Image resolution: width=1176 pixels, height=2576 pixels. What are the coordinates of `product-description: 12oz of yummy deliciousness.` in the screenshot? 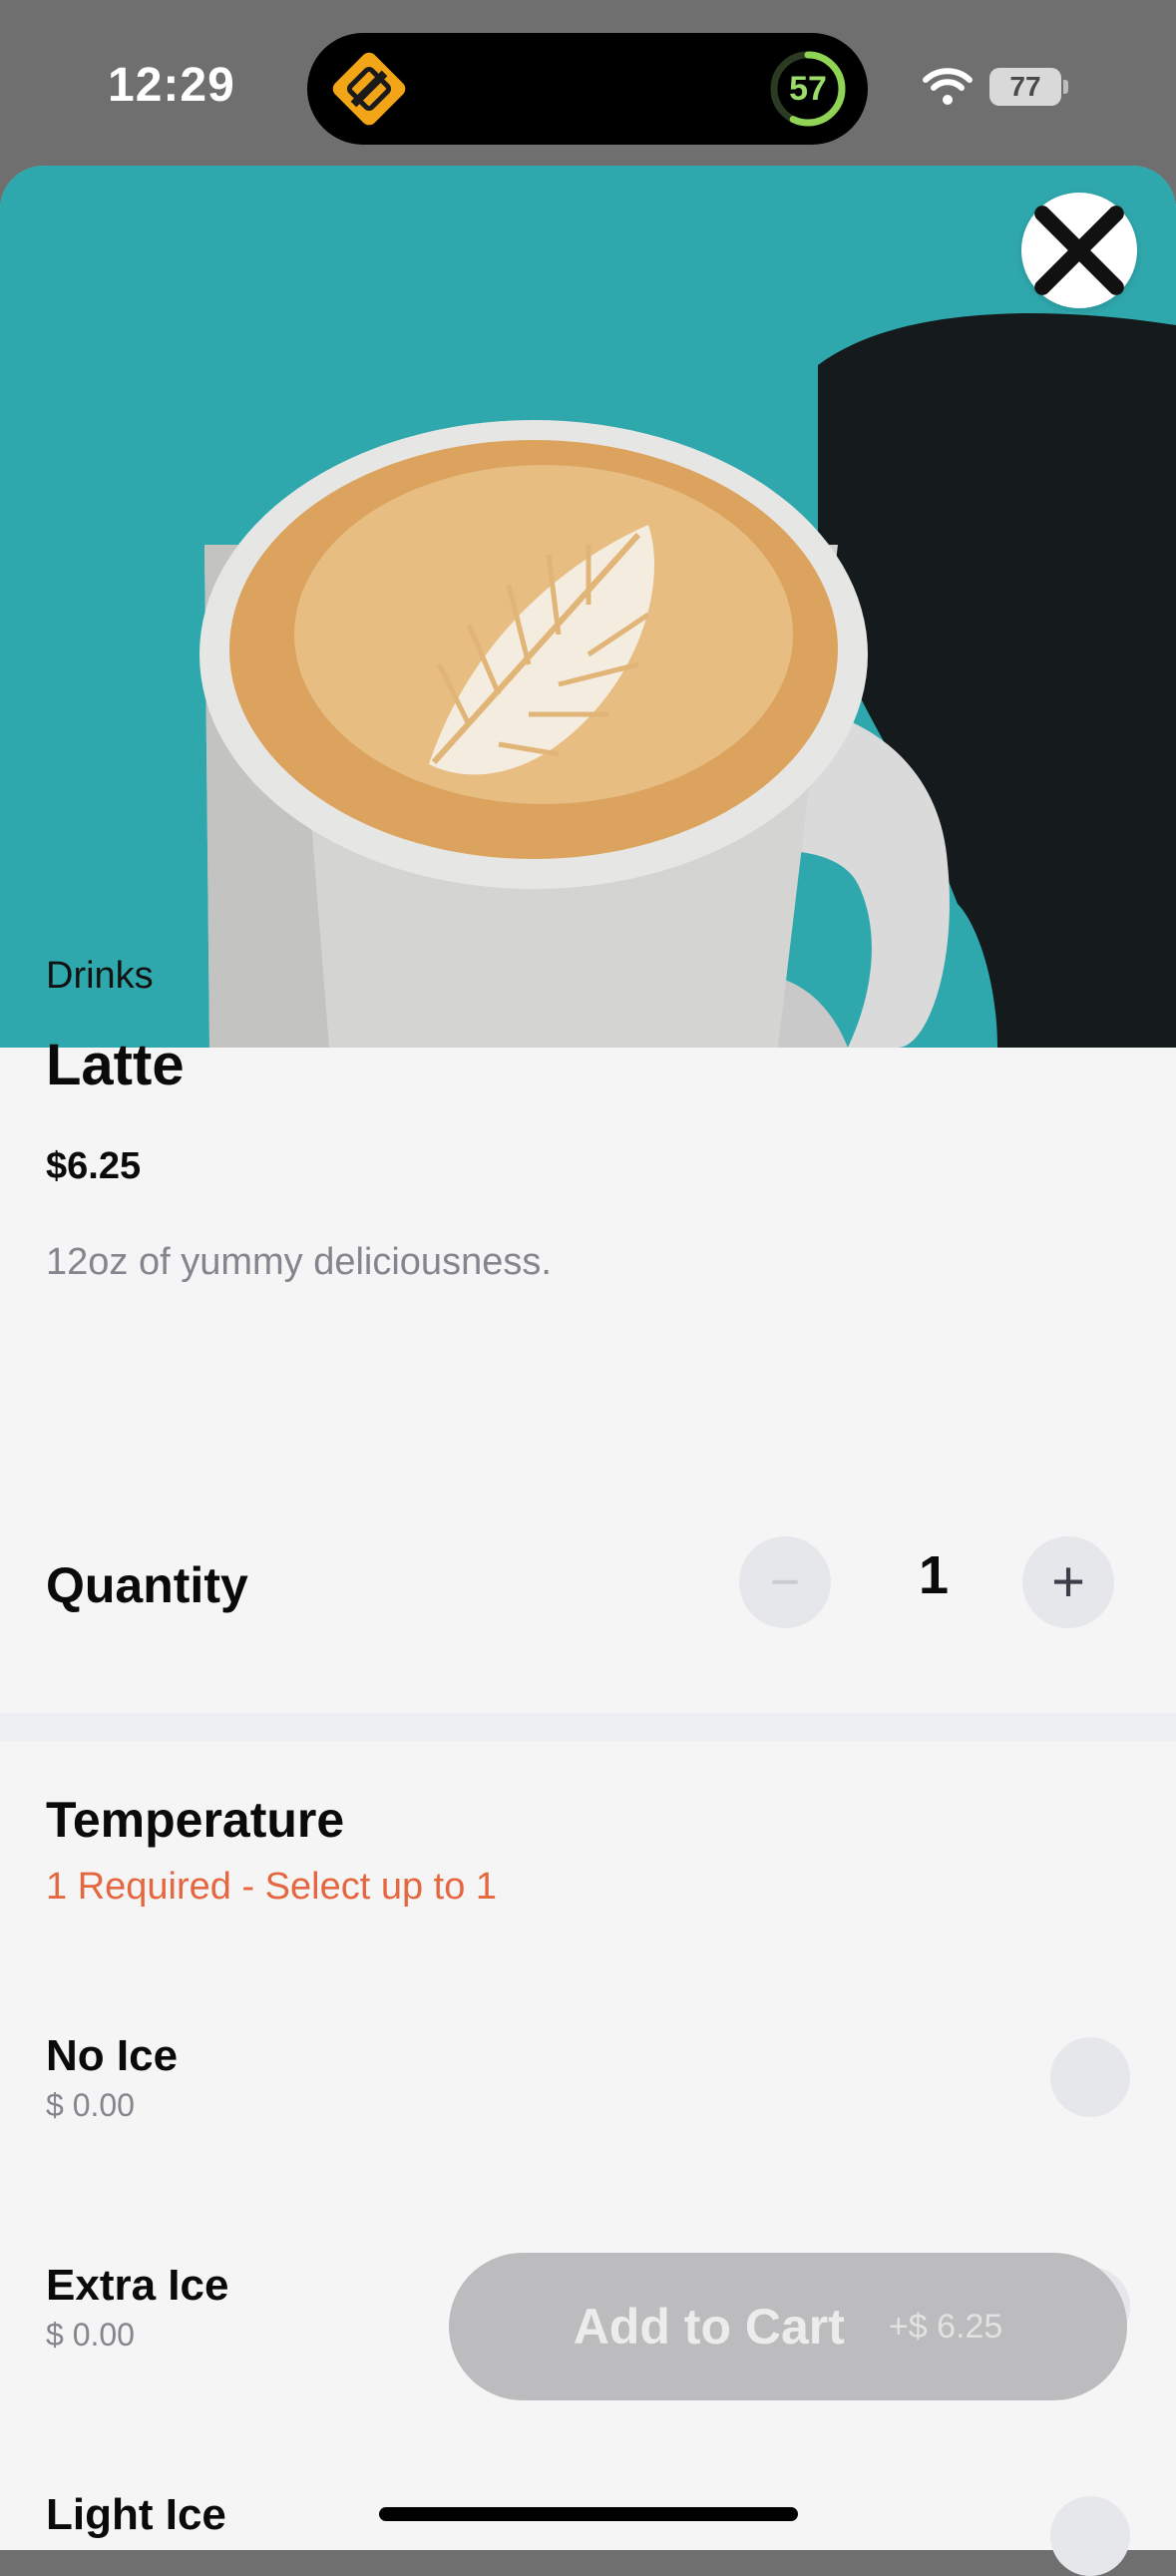 It's located at (299, 1262).